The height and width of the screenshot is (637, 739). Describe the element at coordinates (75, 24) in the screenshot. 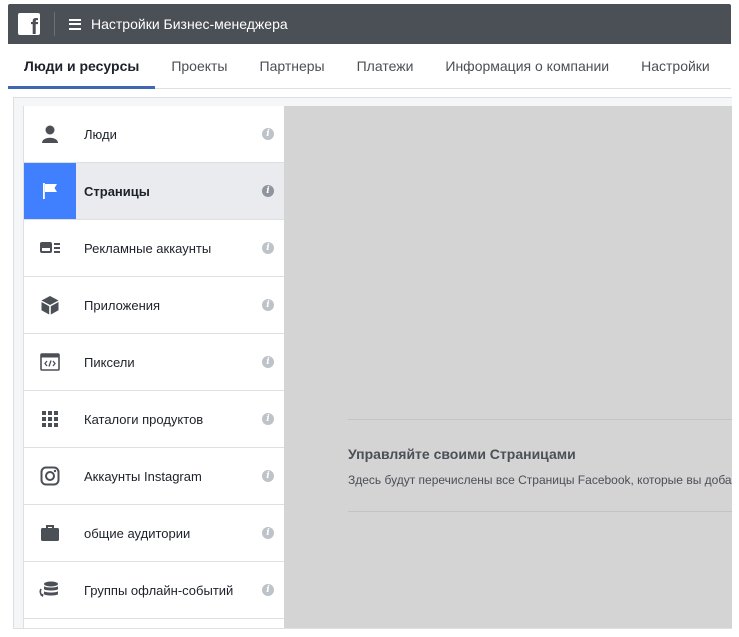

I see `hamburger-menu-icon` at that location.